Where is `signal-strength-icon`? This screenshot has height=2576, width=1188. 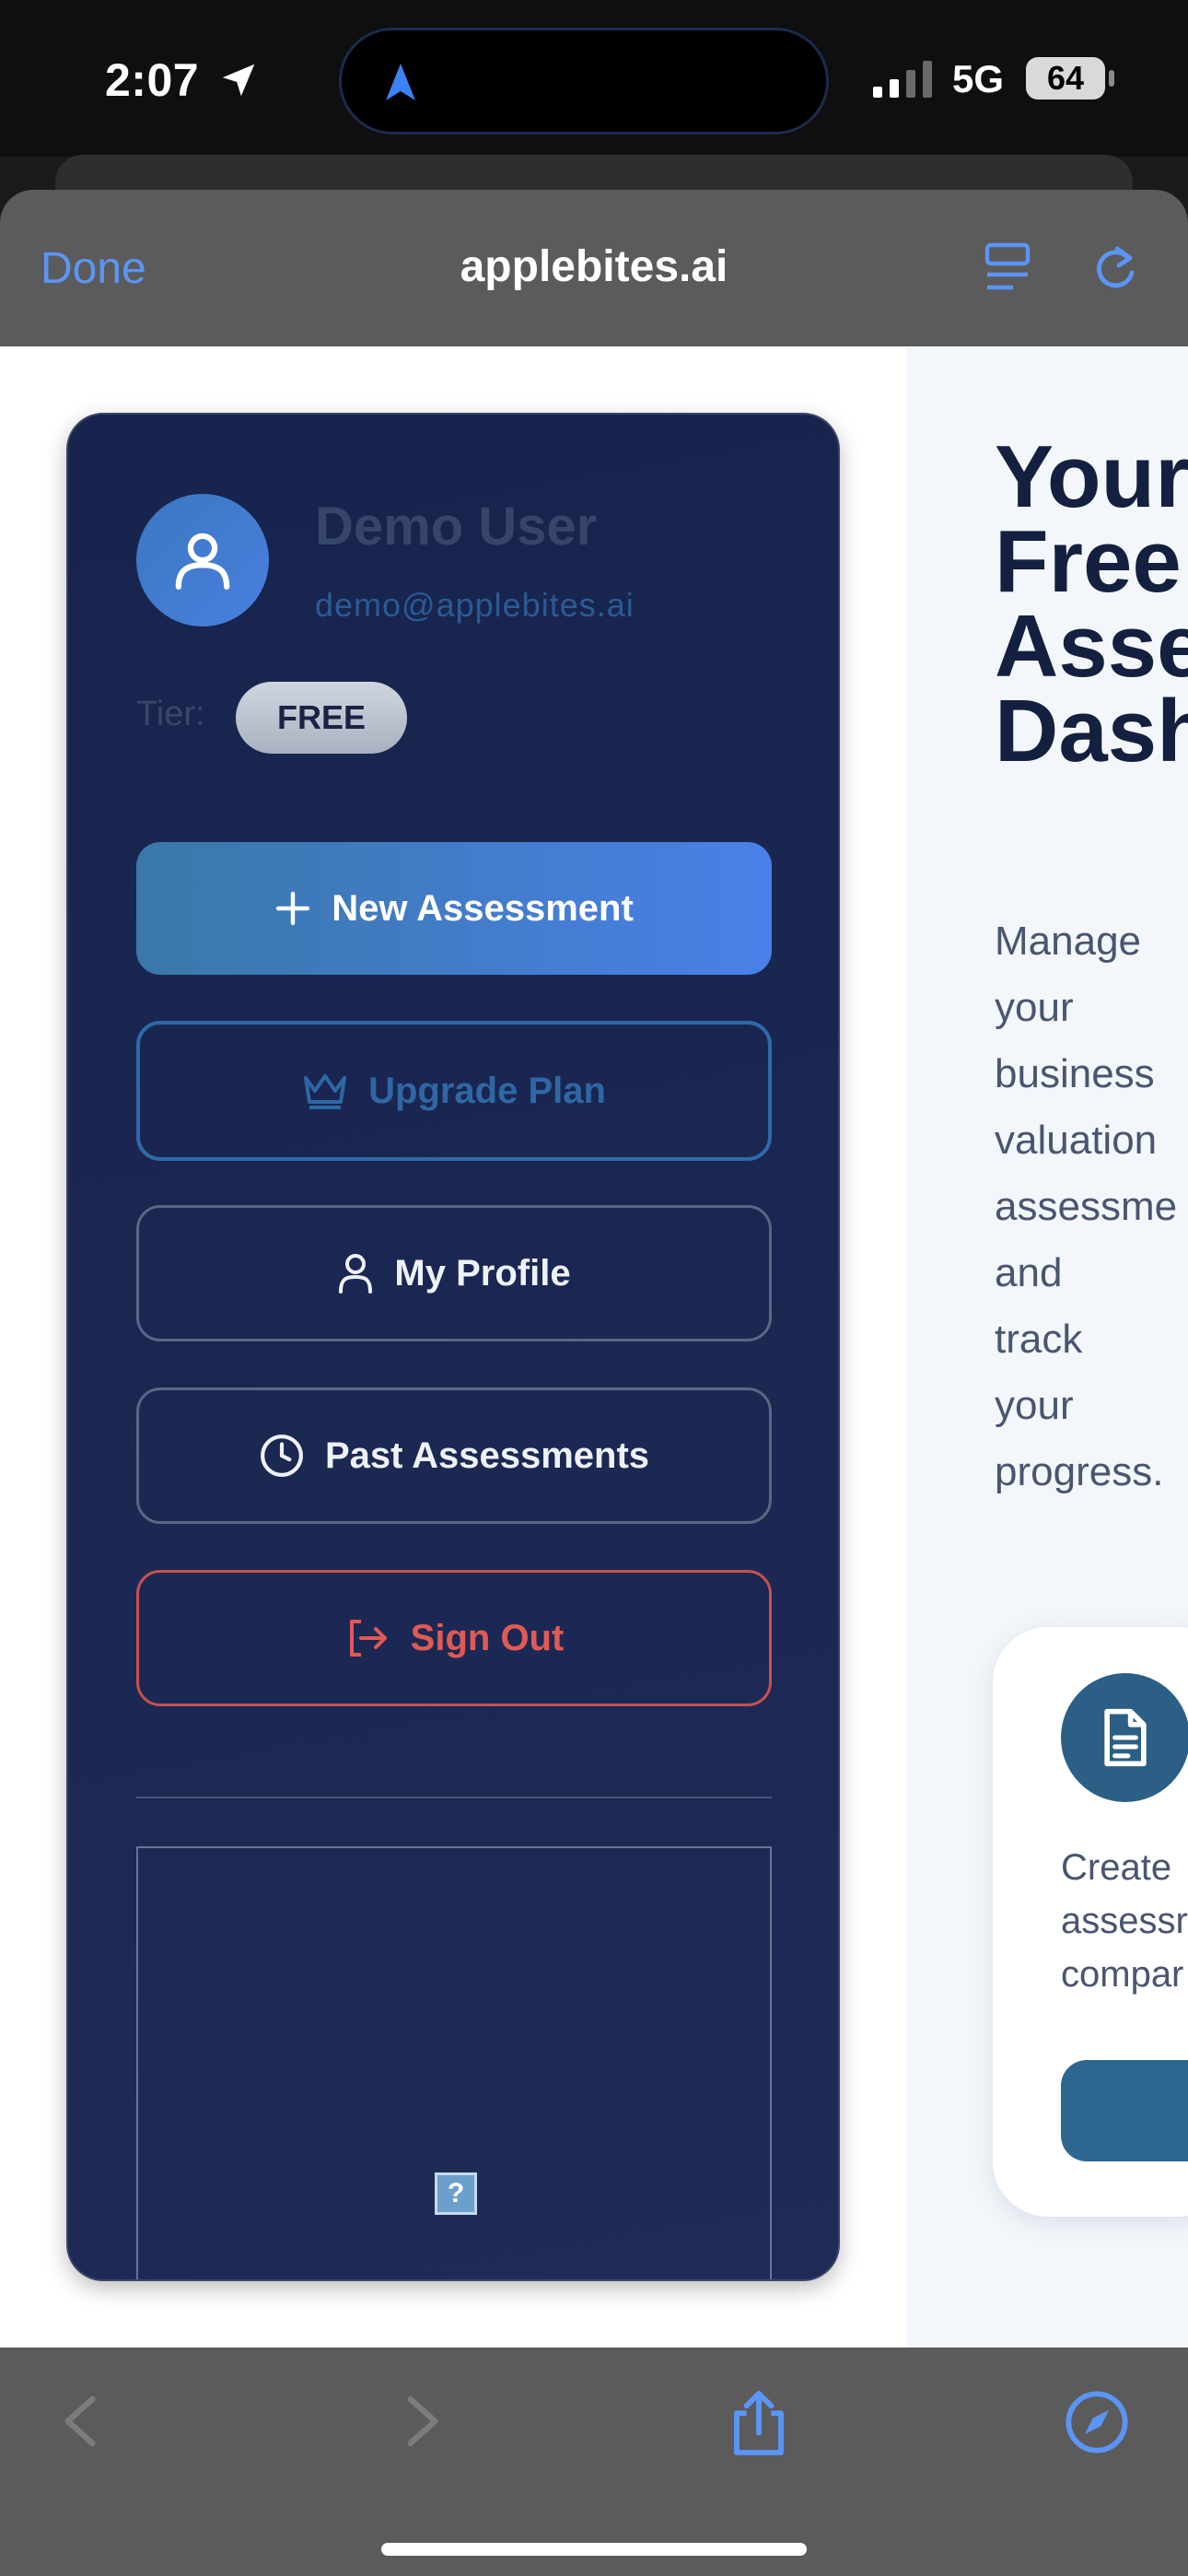 signal-strength-icon is located at coordinates (903, 79).